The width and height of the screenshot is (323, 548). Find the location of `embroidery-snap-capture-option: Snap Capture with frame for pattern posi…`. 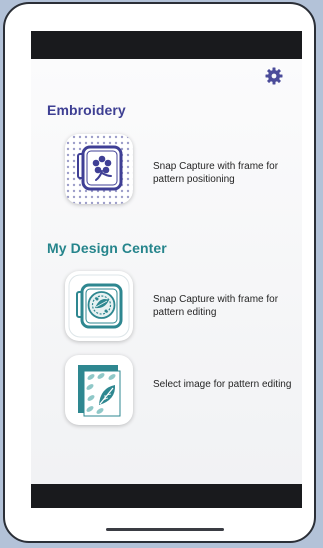

embroidery-snap-capture-option: Snap Capture with frame for pattern posi… is located at coordinates (177, 173).